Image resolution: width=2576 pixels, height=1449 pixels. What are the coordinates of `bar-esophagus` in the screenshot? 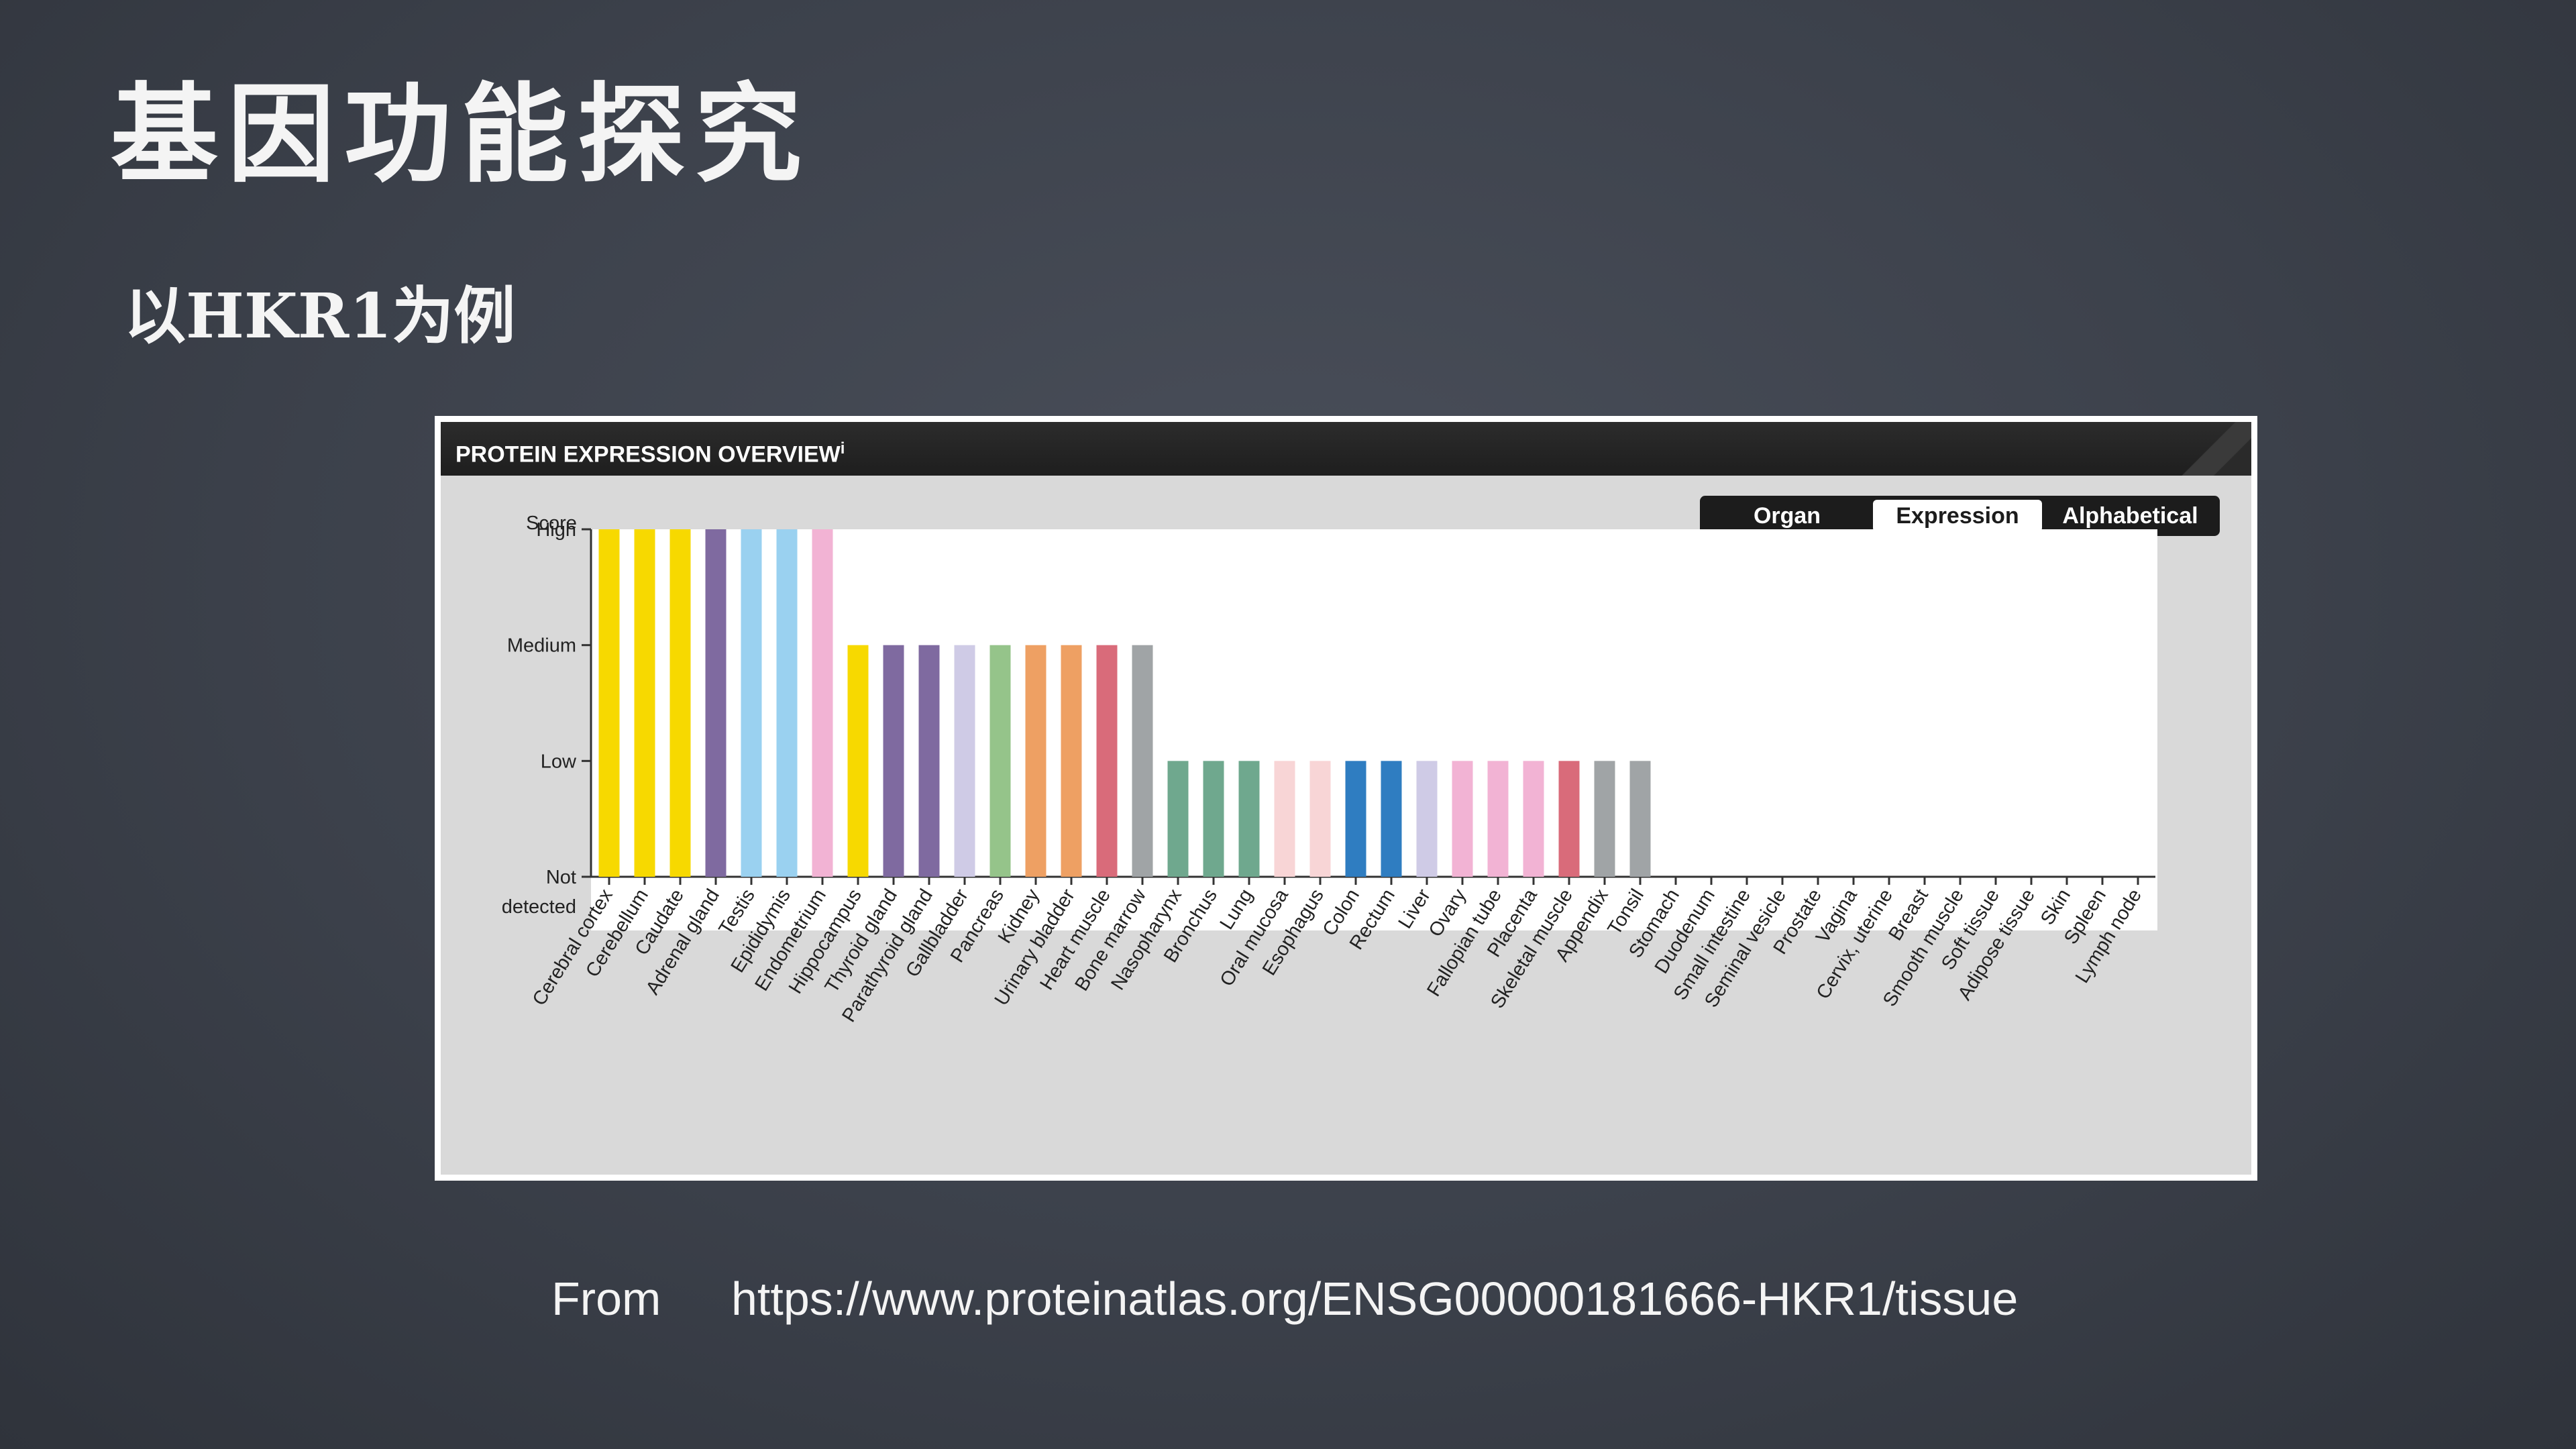 It's located at (1320, 819).